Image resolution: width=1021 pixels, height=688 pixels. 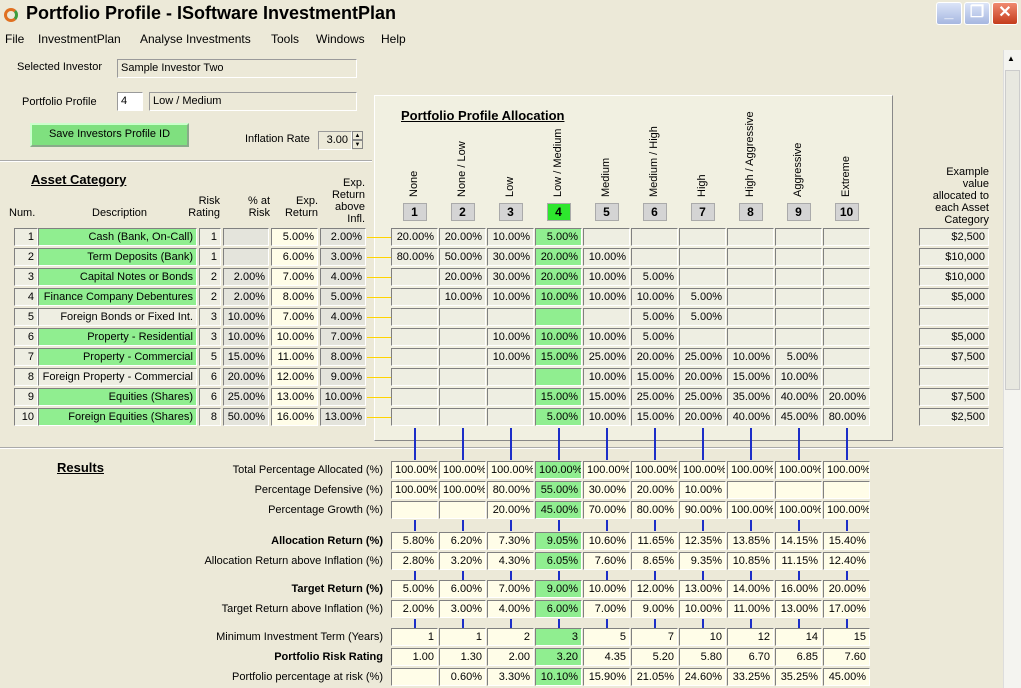 I want to click on row-exp-return: 12.00%, so click(x=294, y=377).